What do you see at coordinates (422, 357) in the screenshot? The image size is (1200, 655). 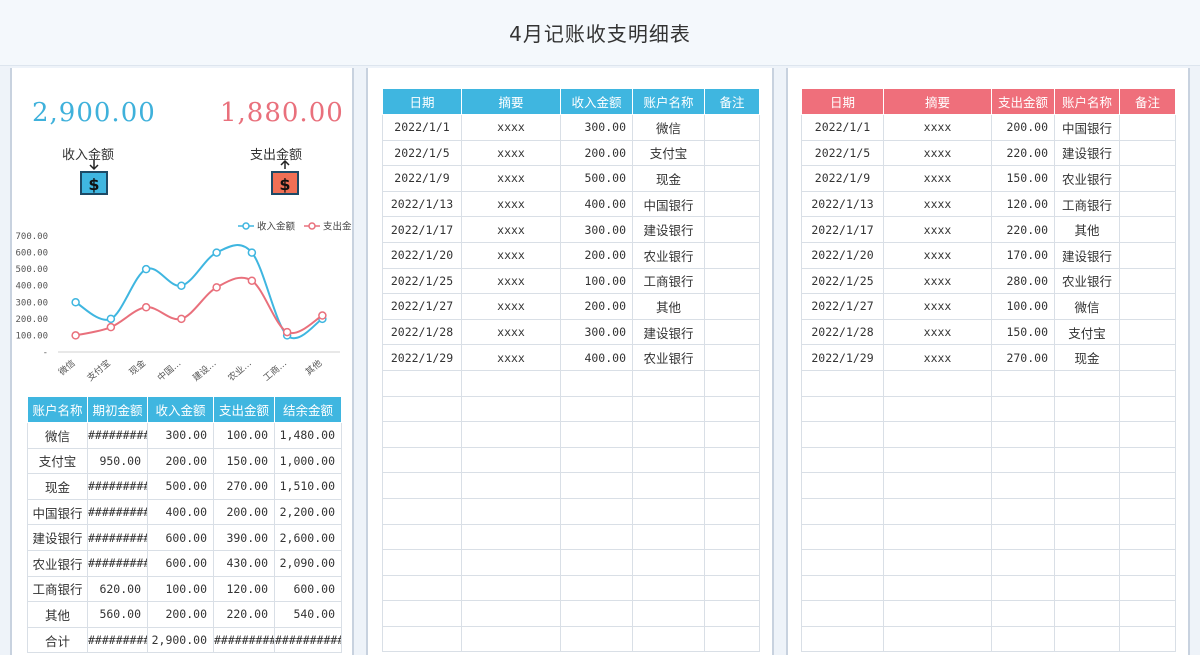 I see `income-cell: 2022/1/29` at bounding box center [422, 357].